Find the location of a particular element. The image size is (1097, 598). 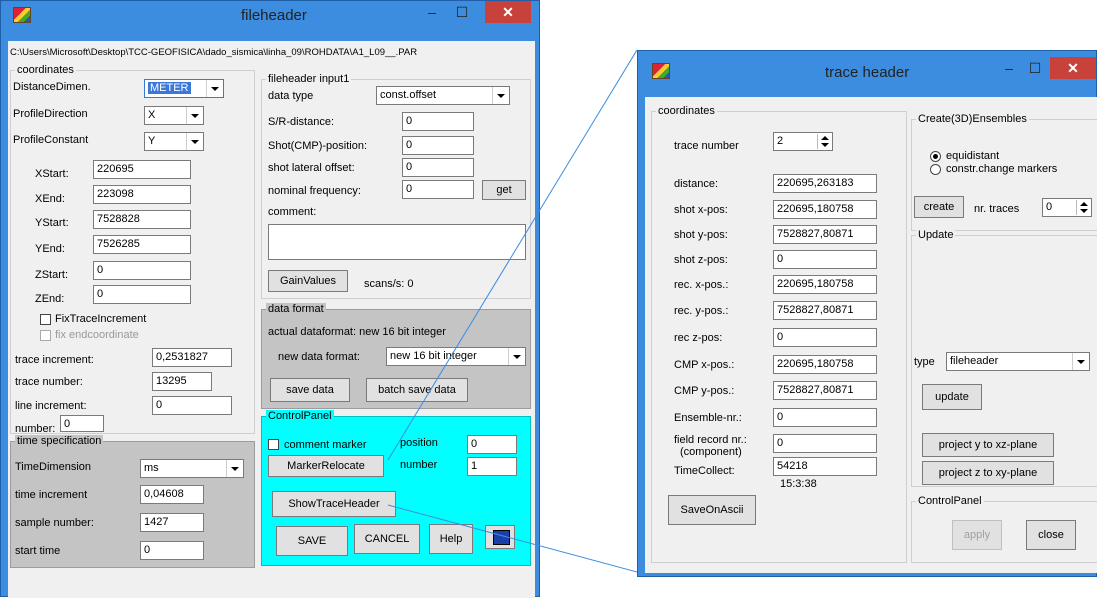

equidistant-label: equidistant is located at coordinates (973, 156).